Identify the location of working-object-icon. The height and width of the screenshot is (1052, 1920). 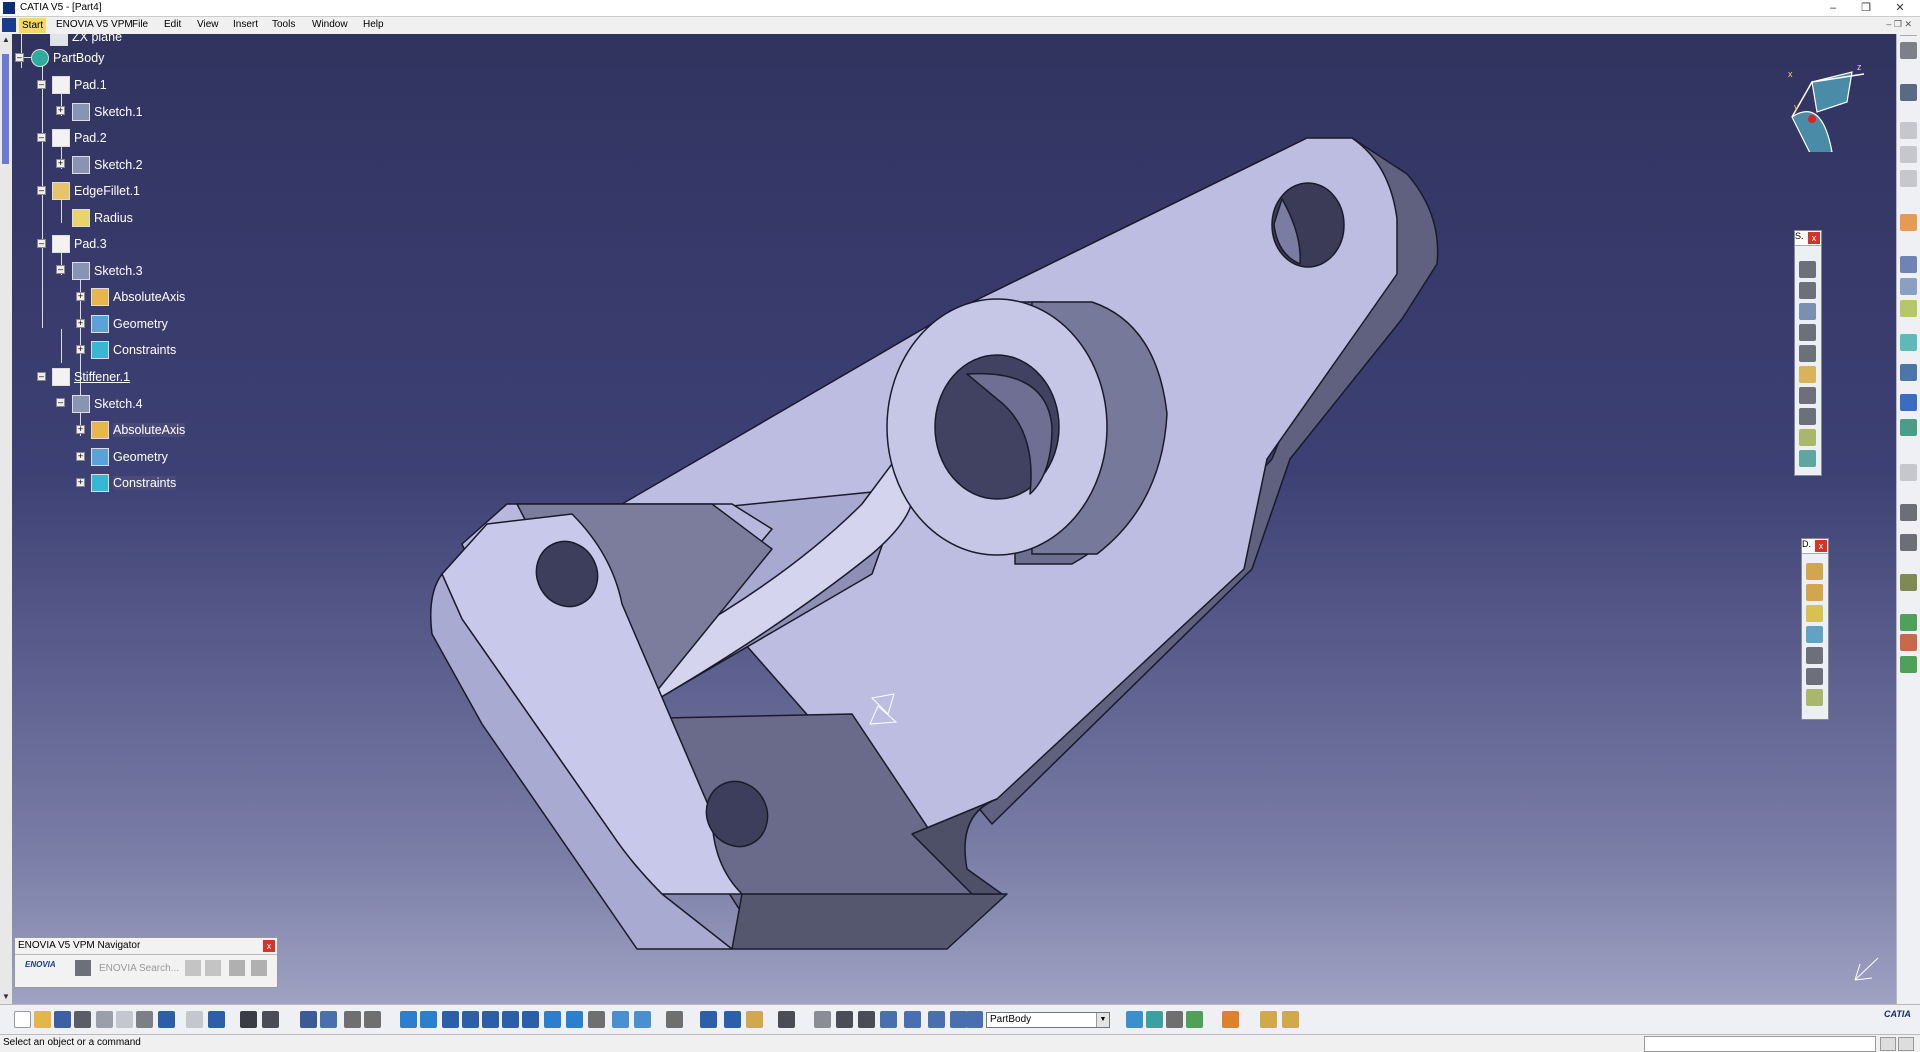
(958, 1019).